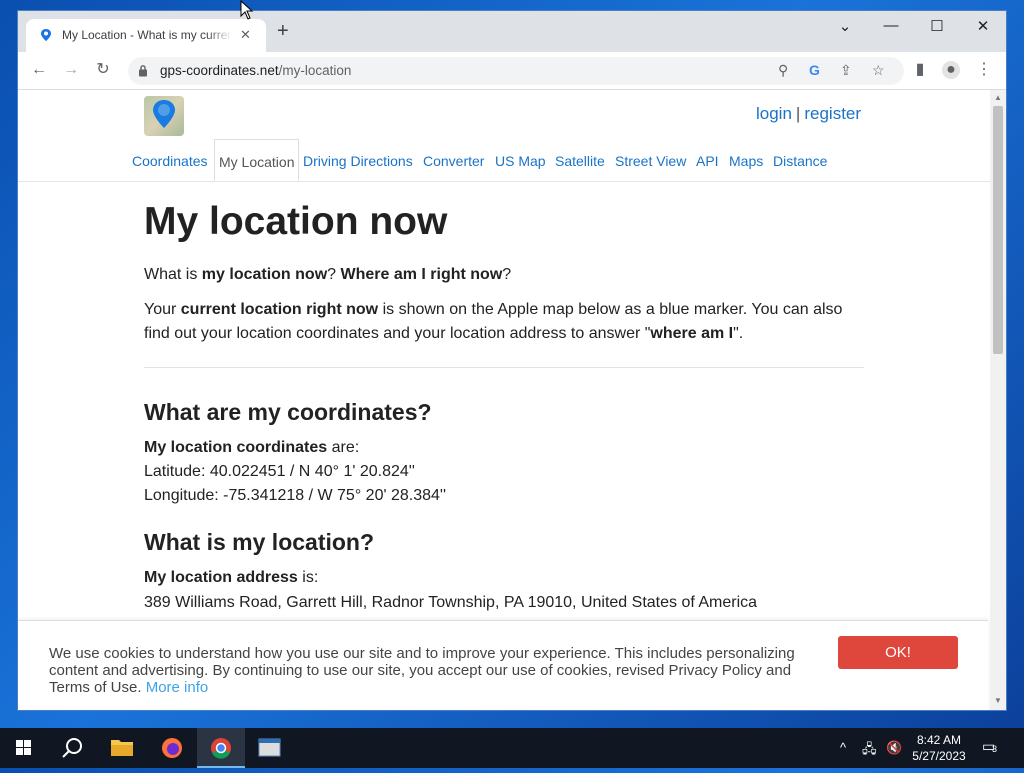 Image resolution: width=1024 pixels, height=773 pixels. I want to click on menu-kebab-icon: ⋮, so click(984, 70).